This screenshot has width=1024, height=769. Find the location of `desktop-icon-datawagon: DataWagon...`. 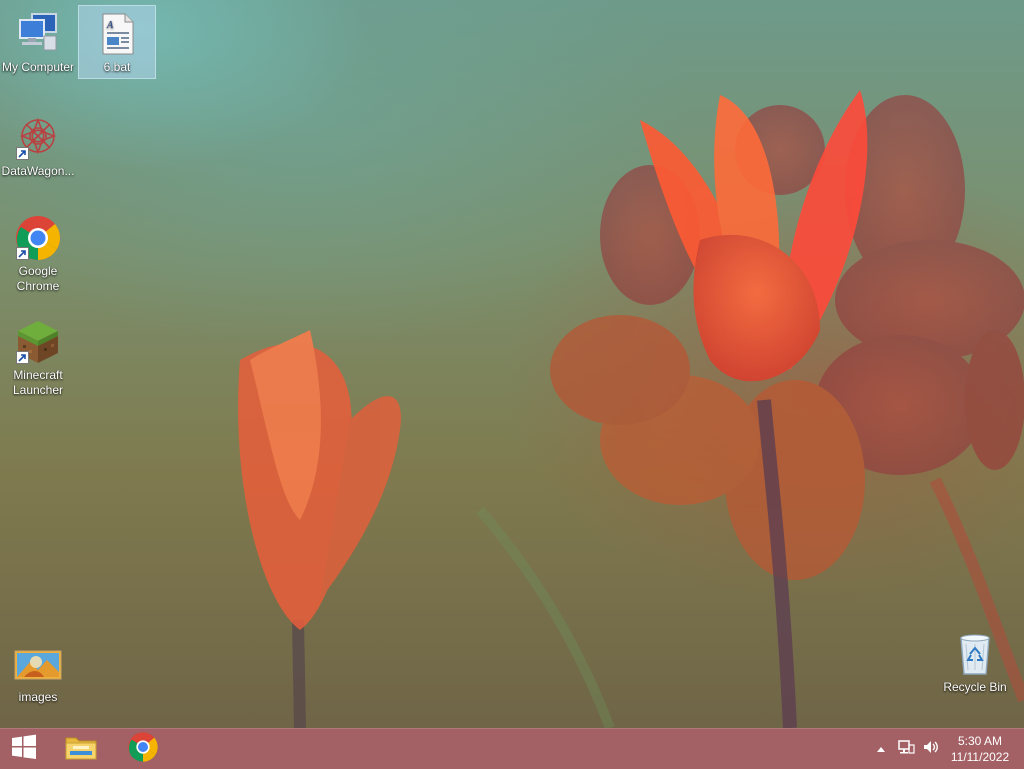

desktop-icon-datawagon: DataWagon... is located at coordinates (38, 146).